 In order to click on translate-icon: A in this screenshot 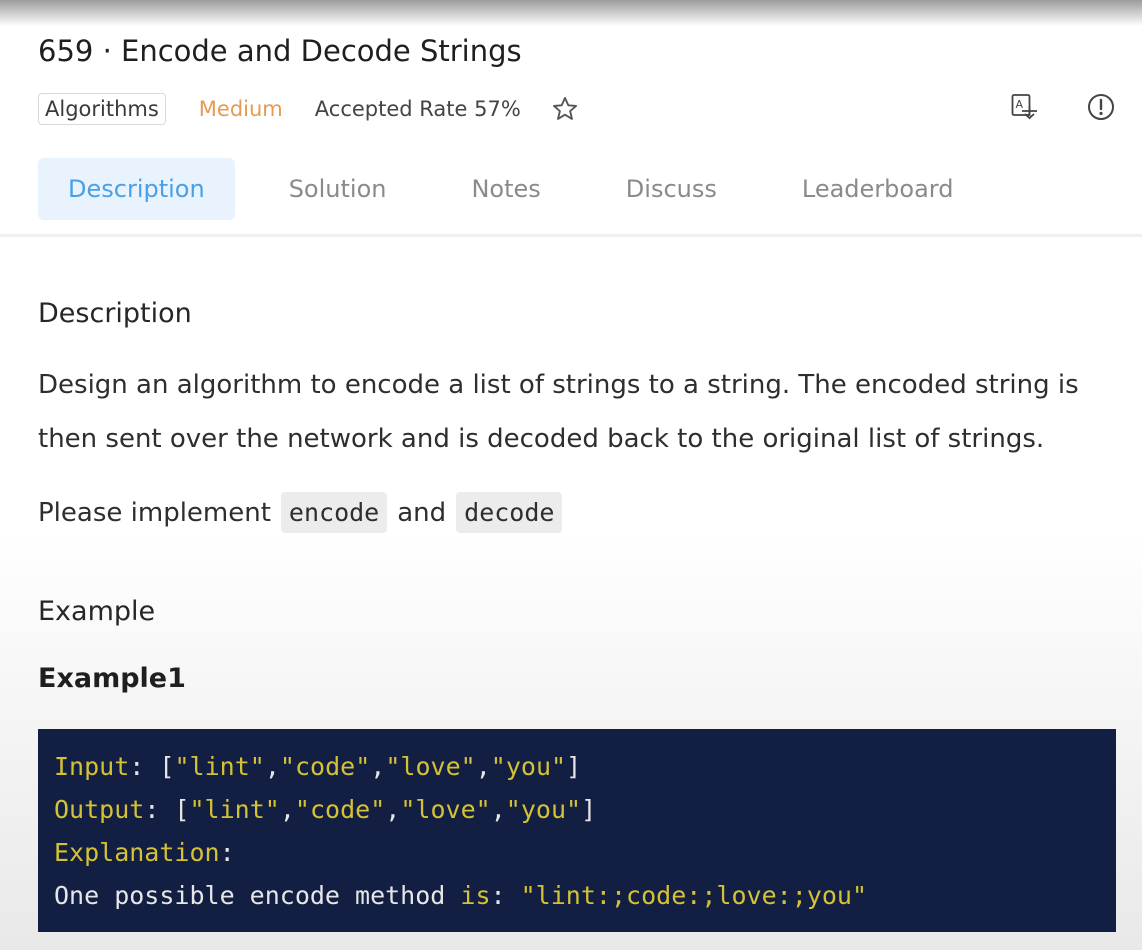, I will do `click(1025, 109)`.